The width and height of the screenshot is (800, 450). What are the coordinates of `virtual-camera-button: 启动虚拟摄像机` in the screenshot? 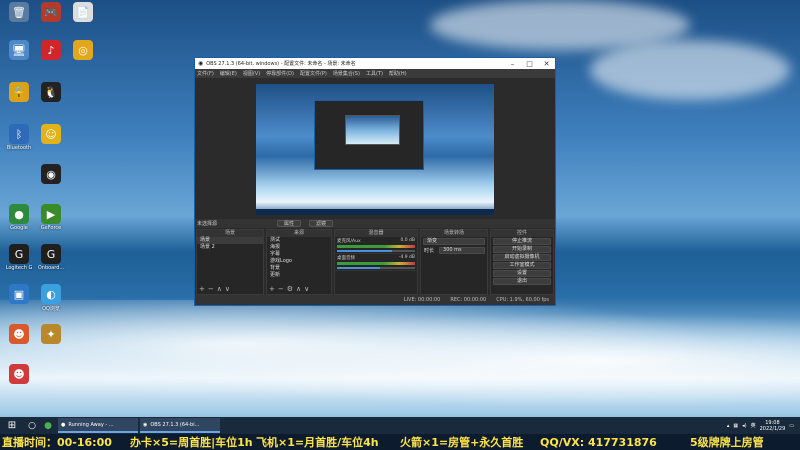 It's located at (522, 257).